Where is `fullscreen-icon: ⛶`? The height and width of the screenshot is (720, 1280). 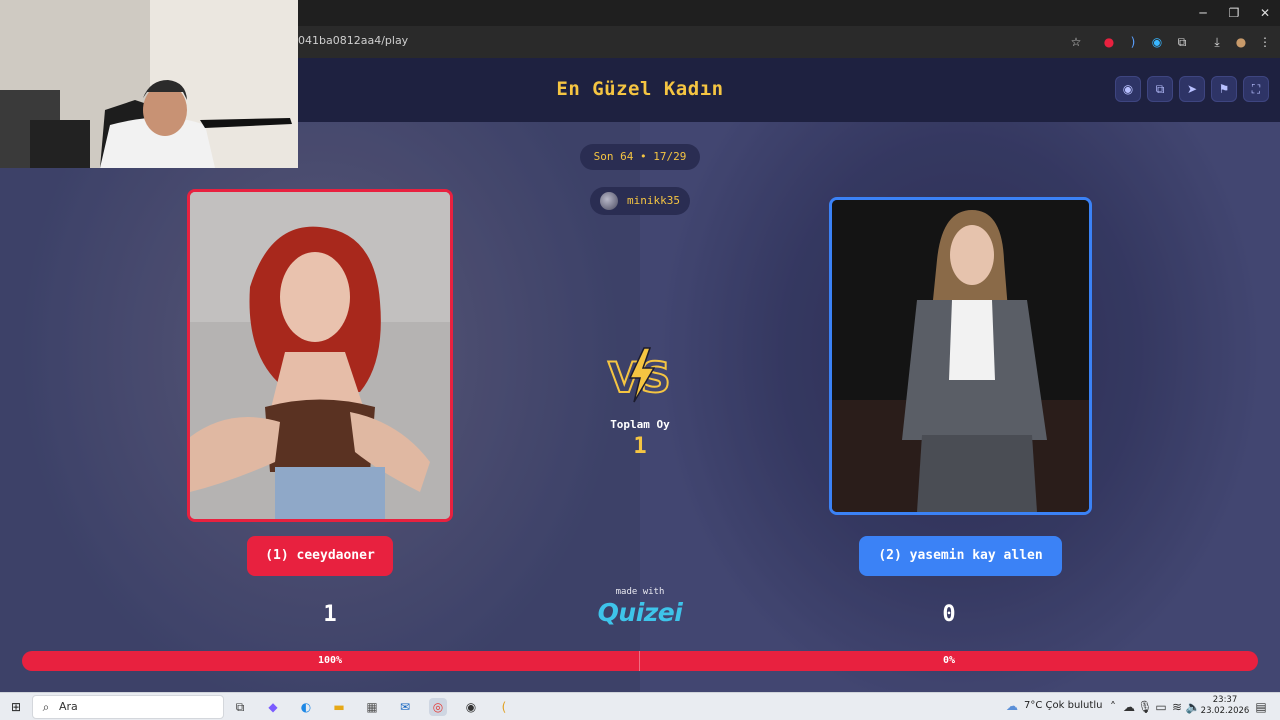
fullscreen-icon: ⛶ is located at coordinates (1256, 89).